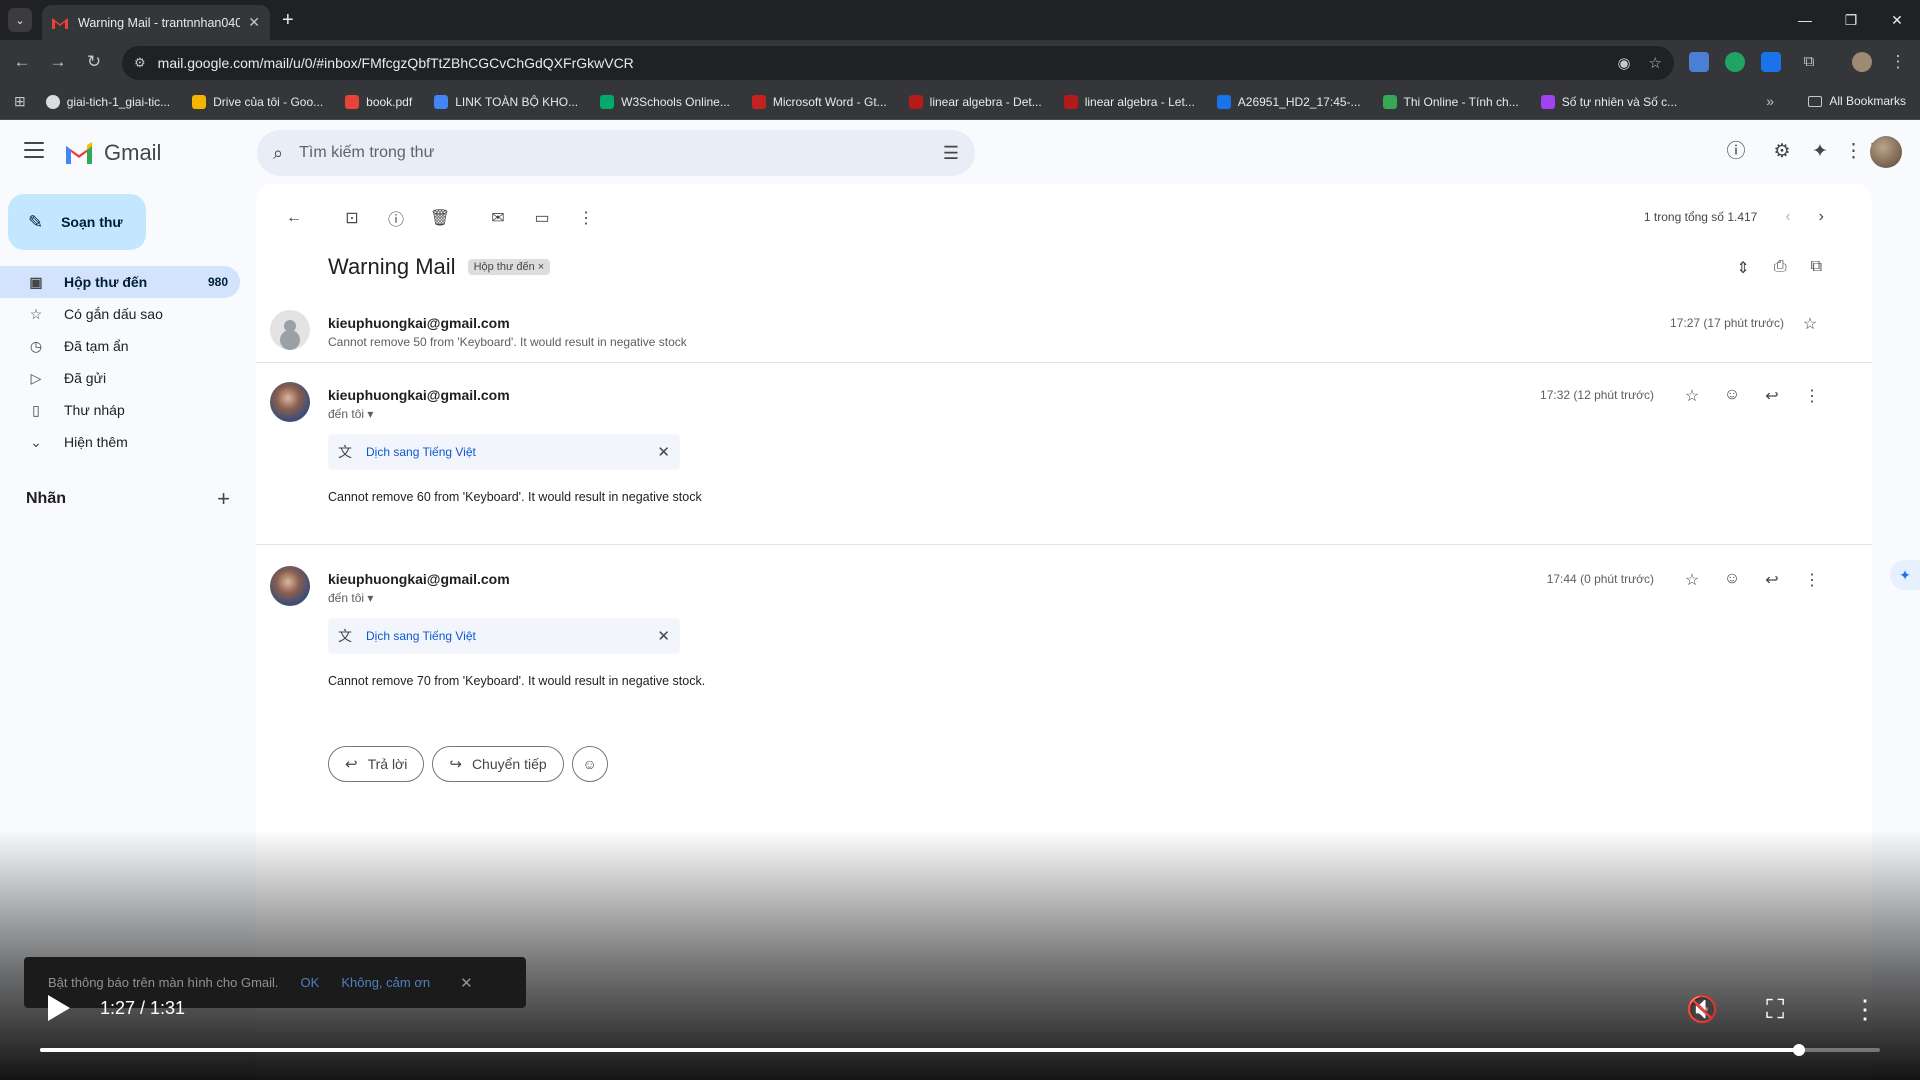 The width and height of the screenshot is (1920, 1080). What do you see at coordinates (1771, 62) in the screenshot?
I see `extension-icon` at bounding box center [1771, 62].